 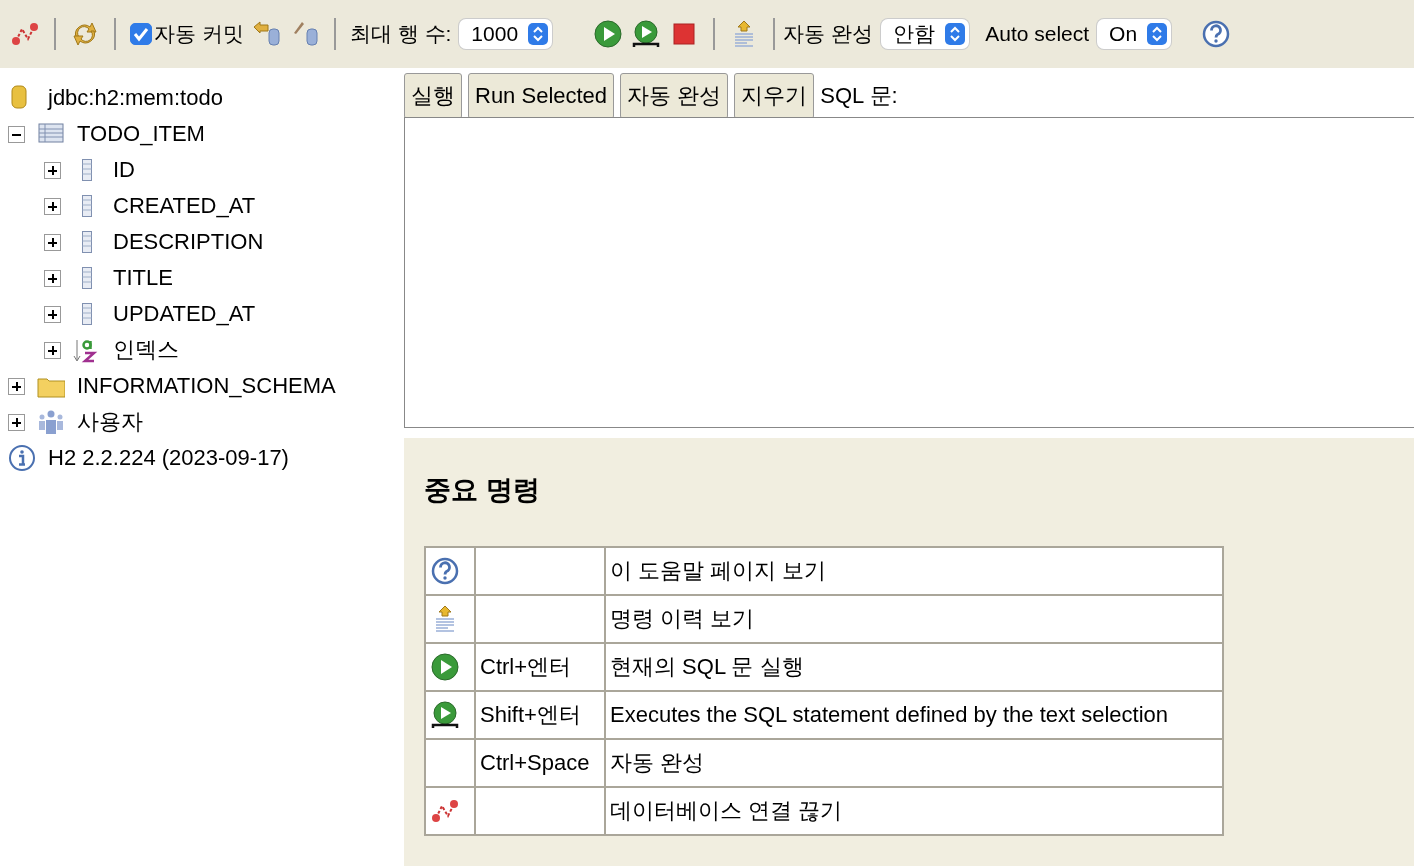 What do you see at coordinates (110, 422) in the screenshot?
I see `tree-item: 사용자` at bounding box center [110, 422].